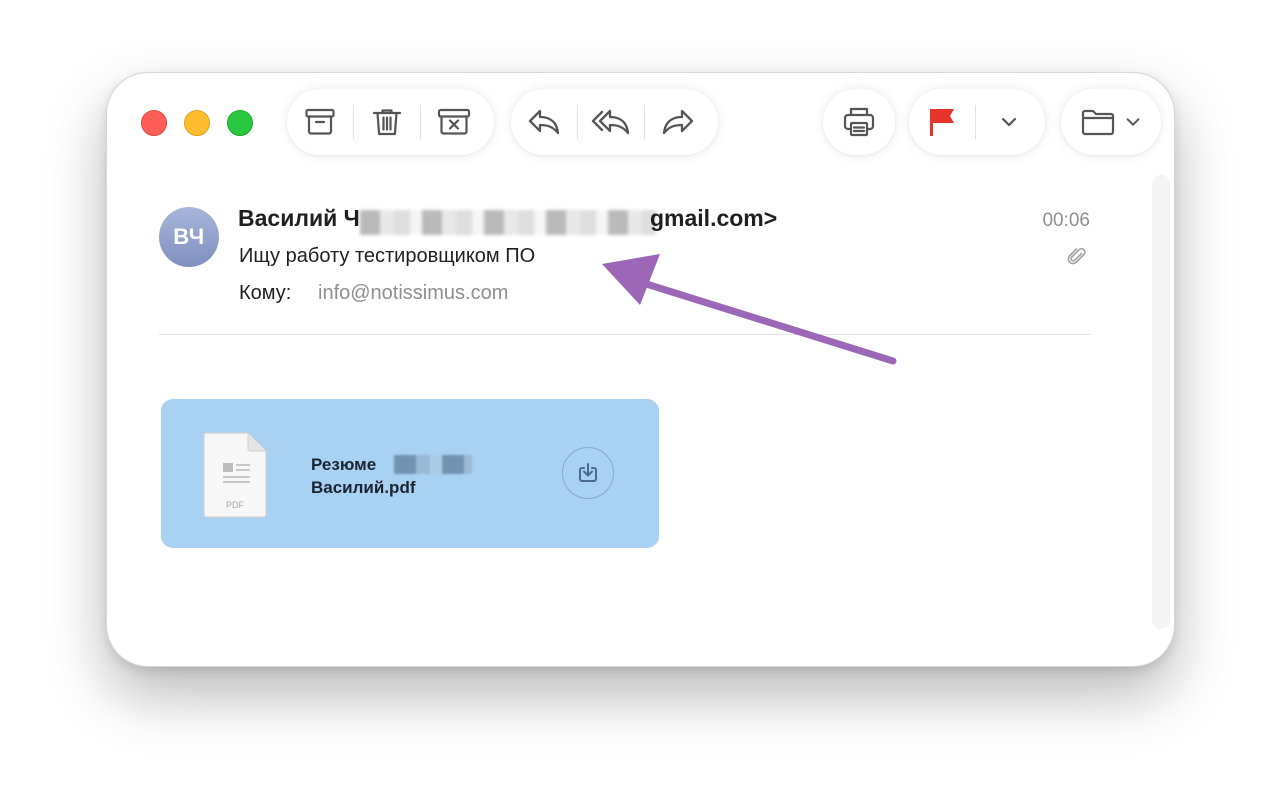 The height and width of the screenshot is (805, 1280). I want to click on print-button, so click(859, 122).